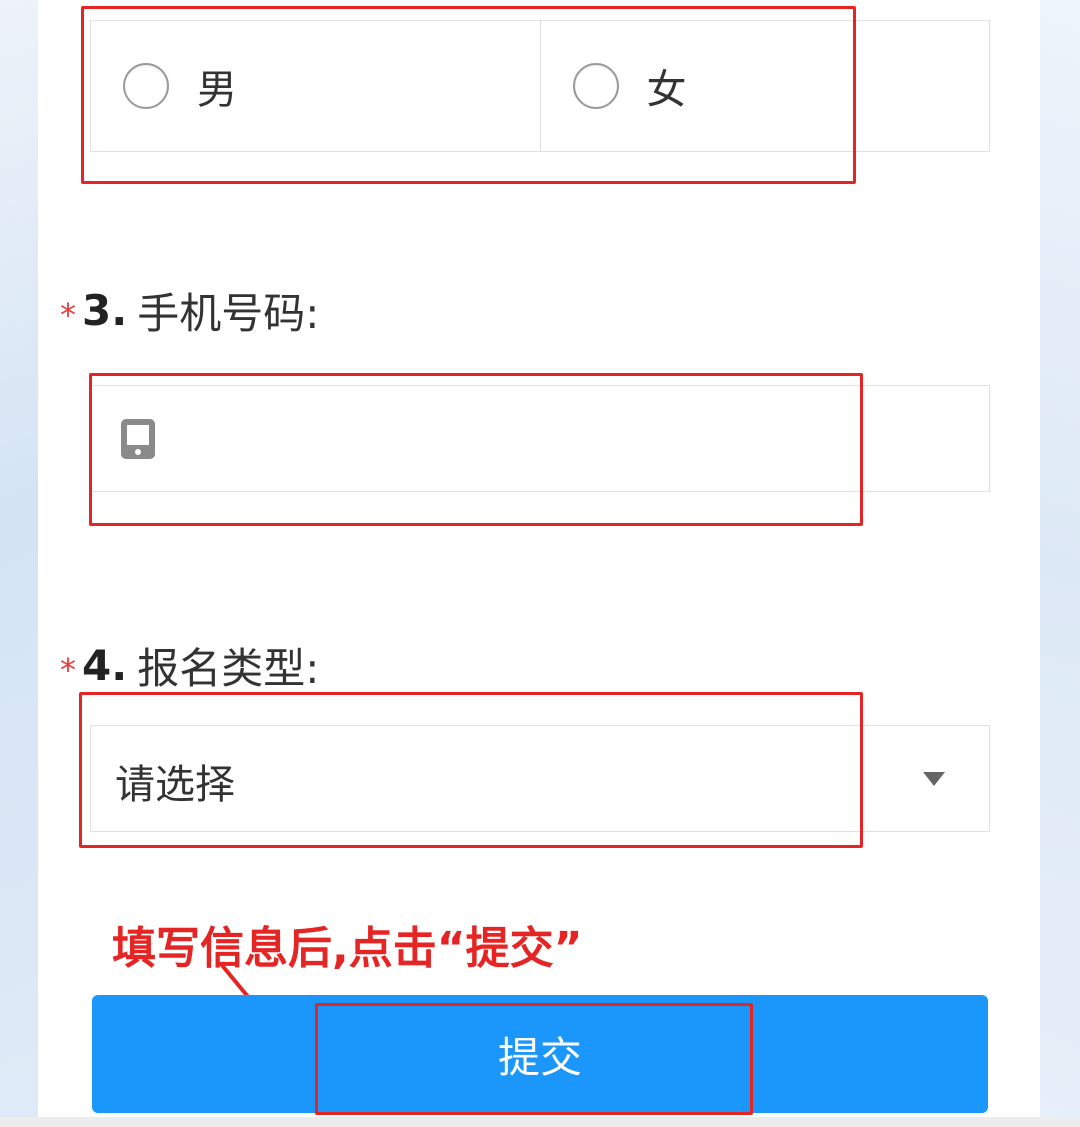 The image size is (1080, 1127). I want to click on question-text: 报名类型:, so click(228, 668).